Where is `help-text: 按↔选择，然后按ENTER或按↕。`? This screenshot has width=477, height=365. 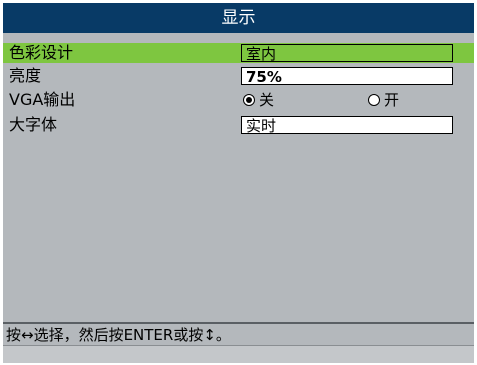
help-text: 按↔选择，然后按ENTER或按↕。 is located at coordinates (118, 335).